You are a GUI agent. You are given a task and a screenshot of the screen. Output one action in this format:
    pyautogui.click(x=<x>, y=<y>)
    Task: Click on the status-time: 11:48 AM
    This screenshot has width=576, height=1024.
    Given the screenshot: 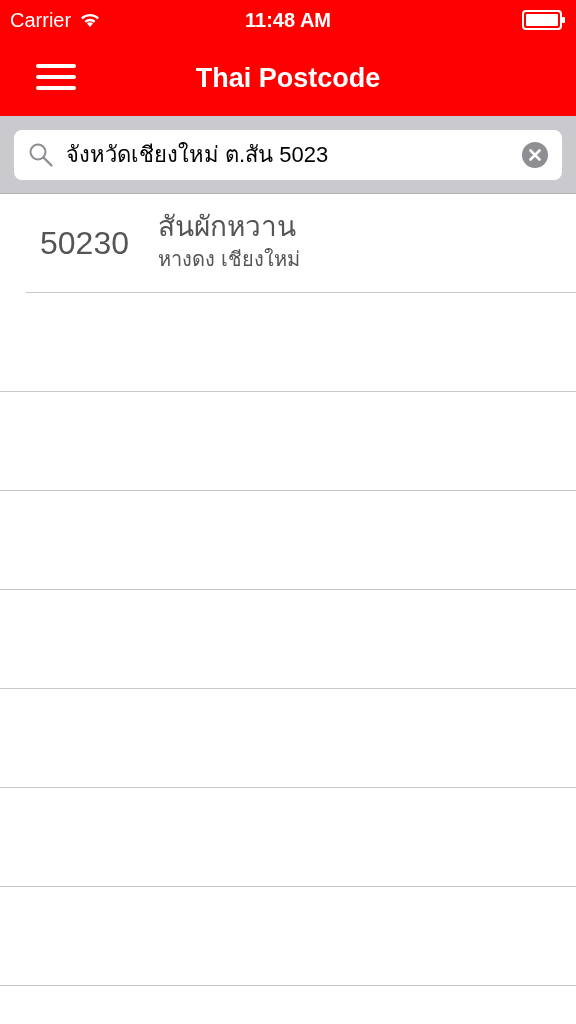 What is the action you would take?
    pyautogui.click(x=288, y=20)
    